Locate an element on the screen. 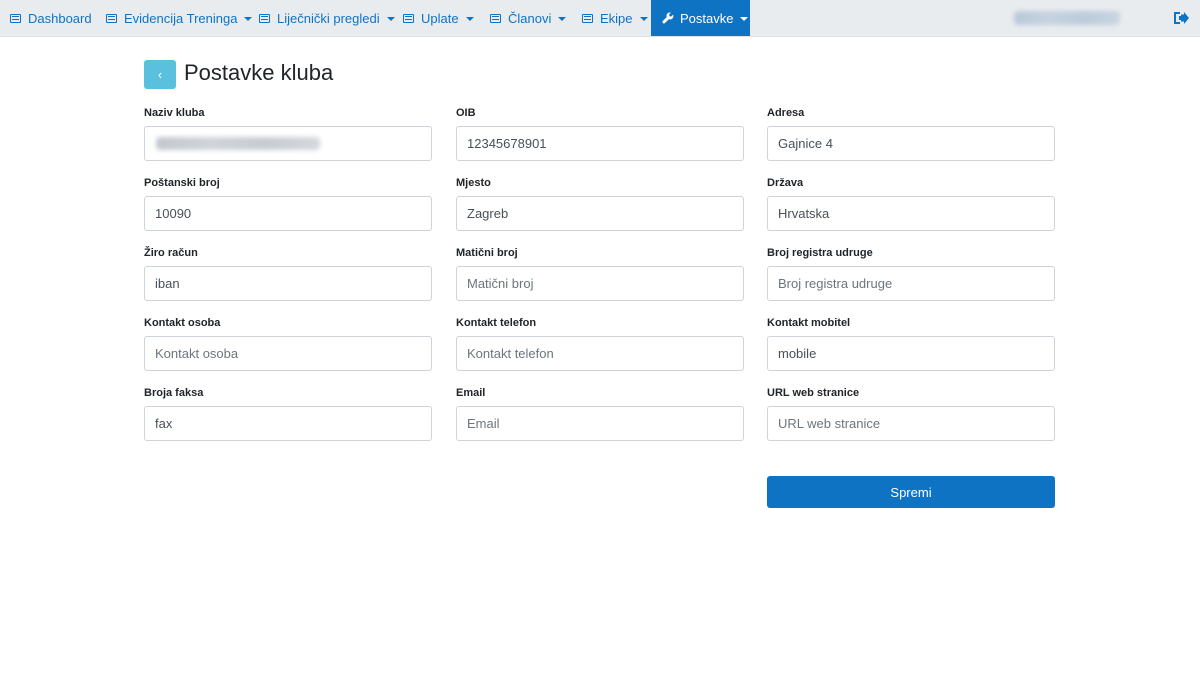 The width and height of the screenshot is (1200, 688). nav-uplate-label: Uplate is located at coordinates (440, 18).